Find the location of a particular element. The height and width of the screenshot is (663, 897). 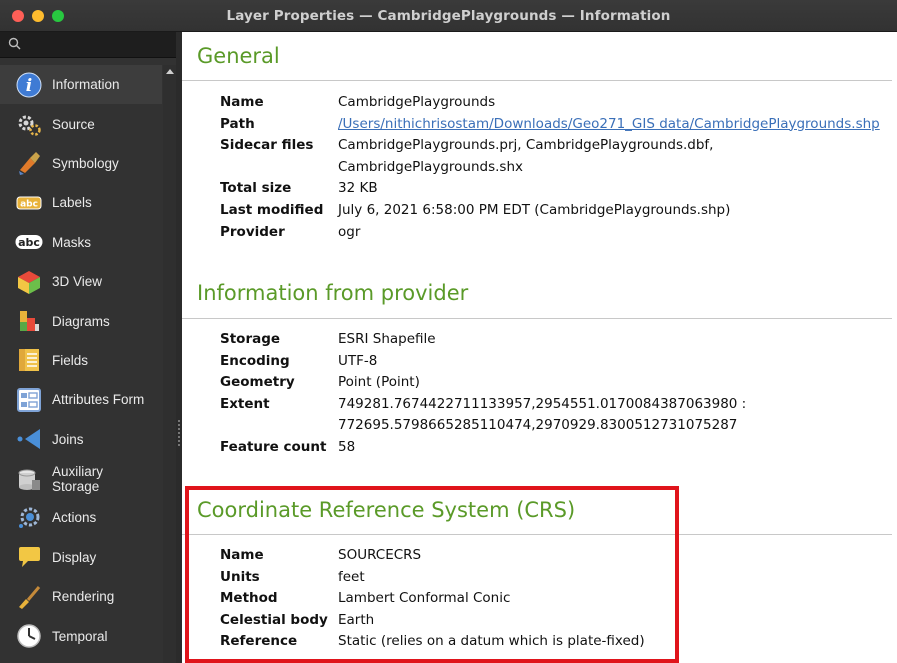

maximize-window-button is located at coordinates (58, 16).